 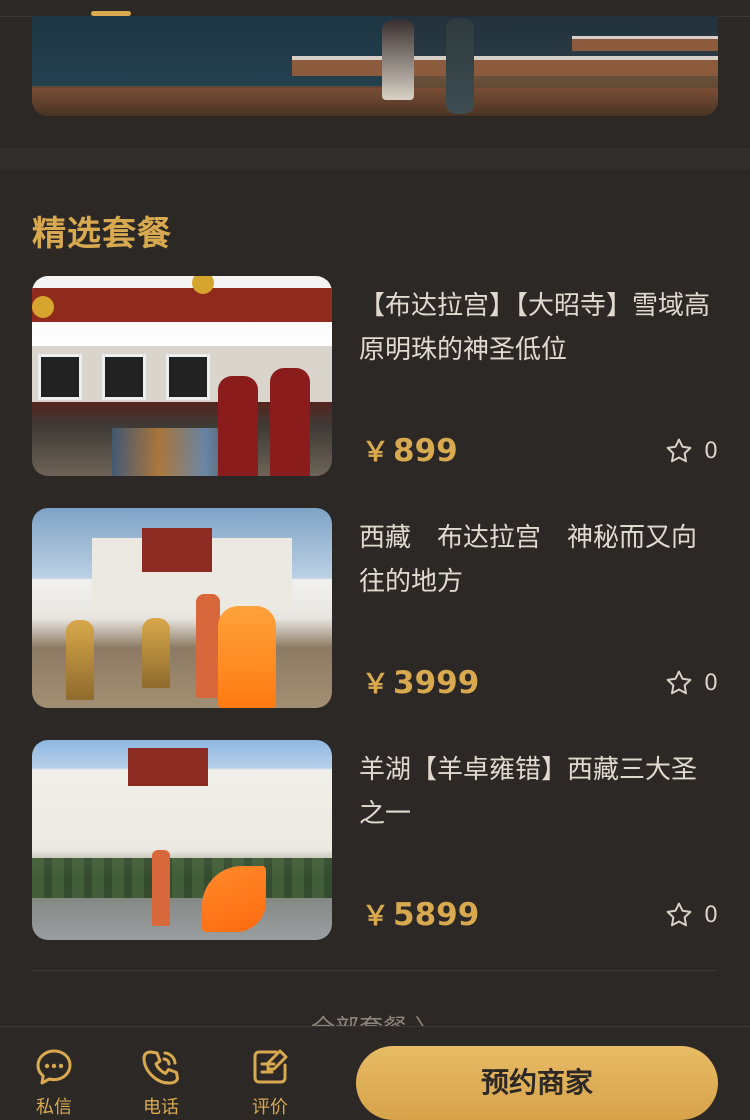 What do you see at coordinates (160, 1067) in the screenshot?
I see `phone-icon` at bounding box center [160, 1067].